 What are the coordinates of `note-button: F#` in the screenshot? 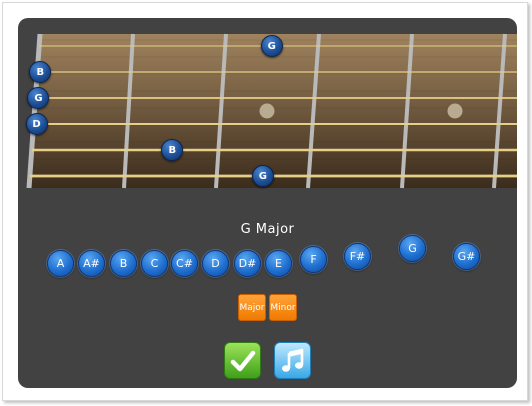 It's located at (357, 256).